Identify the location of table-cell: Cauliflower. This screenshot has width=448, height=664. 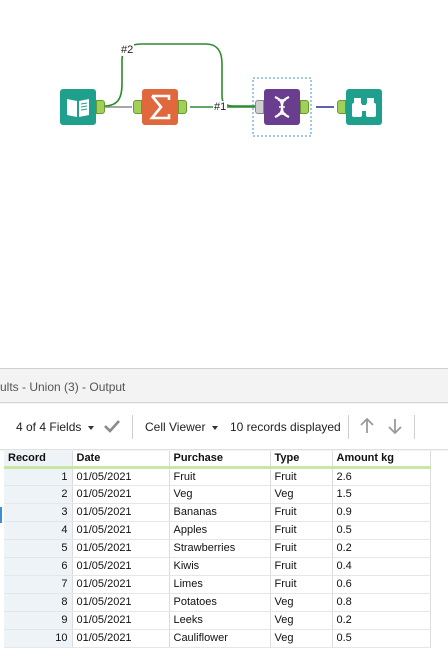
(220, 638).